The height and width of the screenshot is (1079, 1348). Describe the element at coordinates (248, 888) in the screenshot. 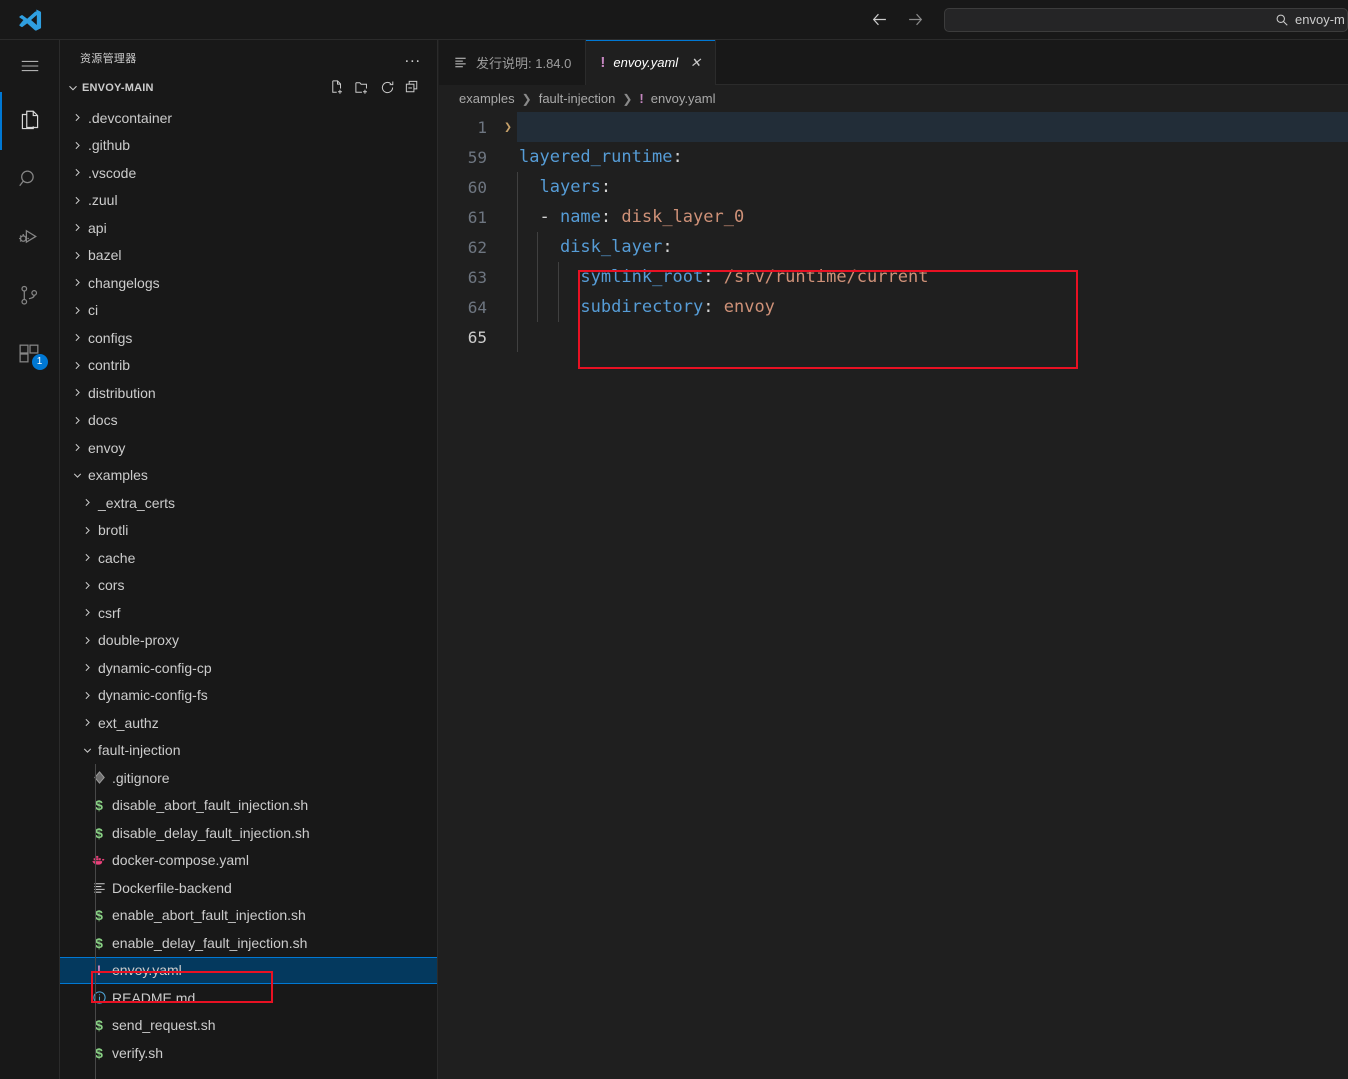

I see `tree-file-row: Dockerfile-backend` at that location.